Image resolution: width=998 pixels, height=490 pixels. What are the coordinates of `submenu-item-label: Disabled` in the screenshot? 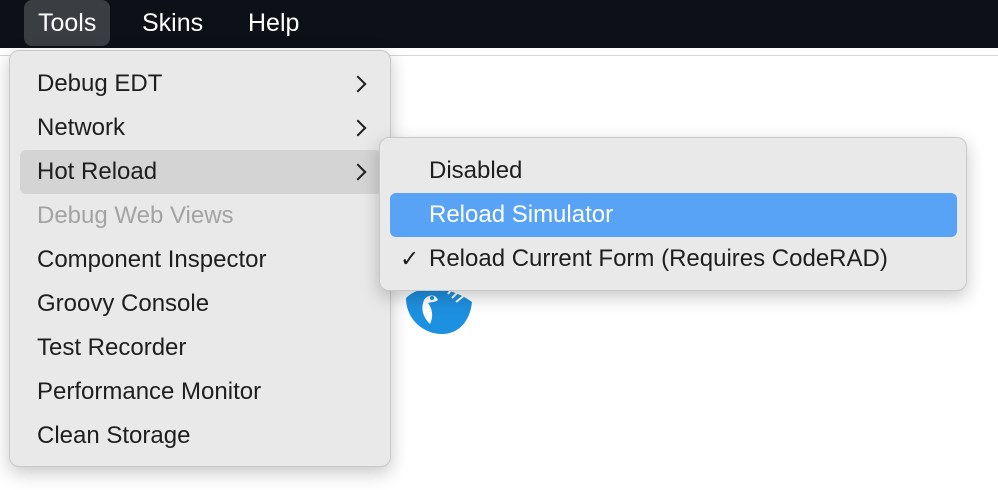 It's located at (476, 170).